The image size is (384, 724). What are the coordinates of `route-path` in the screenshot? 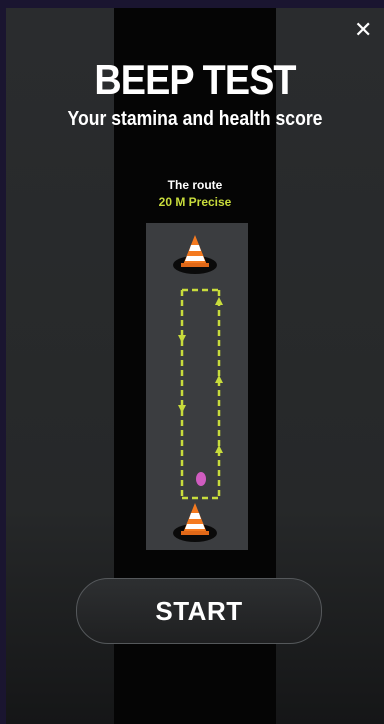 It's located at (200, 394).